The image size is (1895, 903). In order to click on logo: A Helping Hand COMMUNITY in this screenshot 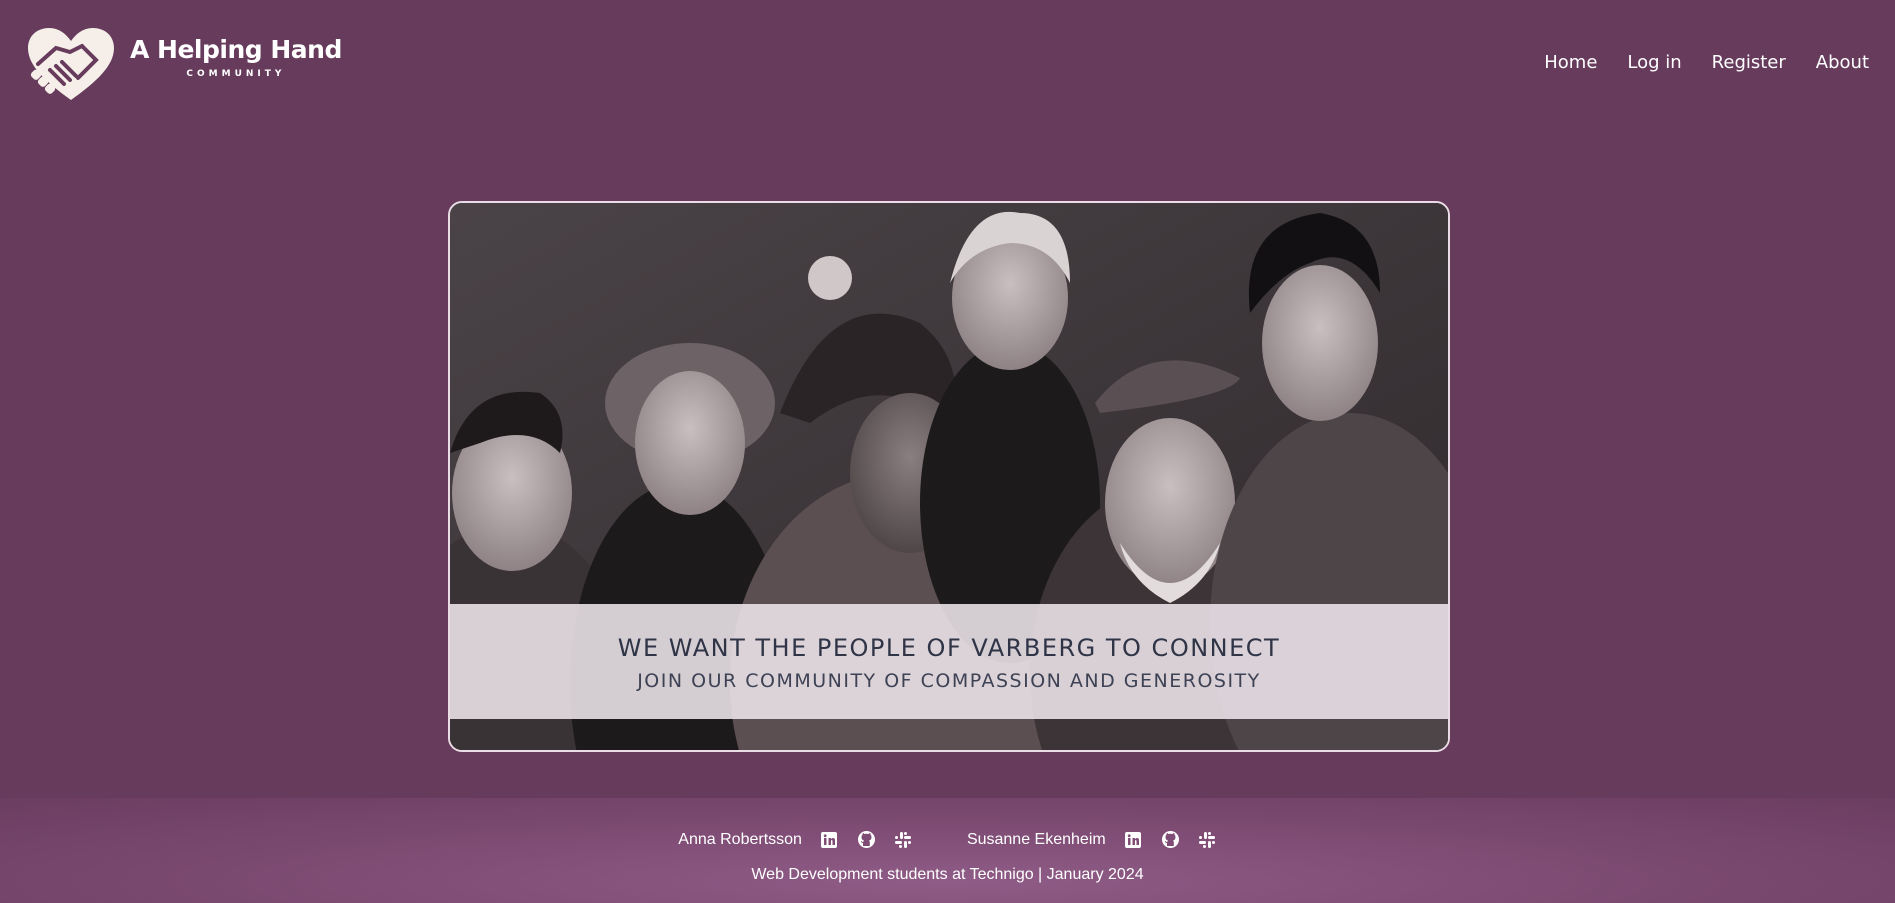, I will do `click(184, 64)`.